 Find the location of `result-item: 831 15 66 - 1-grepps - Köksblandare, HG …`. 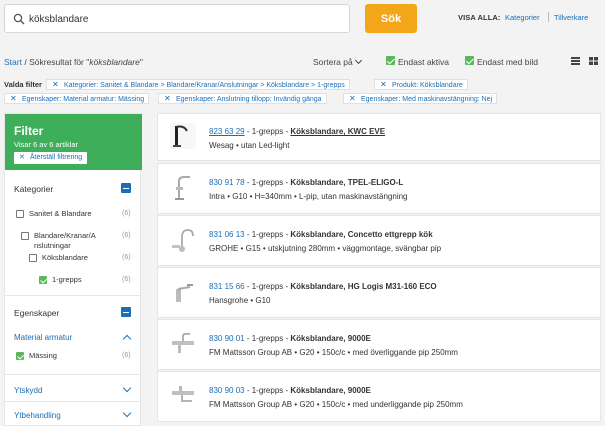

result-item: 831 15 66 - 1-grepps - Köksblandare, HG … is located at coordinates (379, 292).